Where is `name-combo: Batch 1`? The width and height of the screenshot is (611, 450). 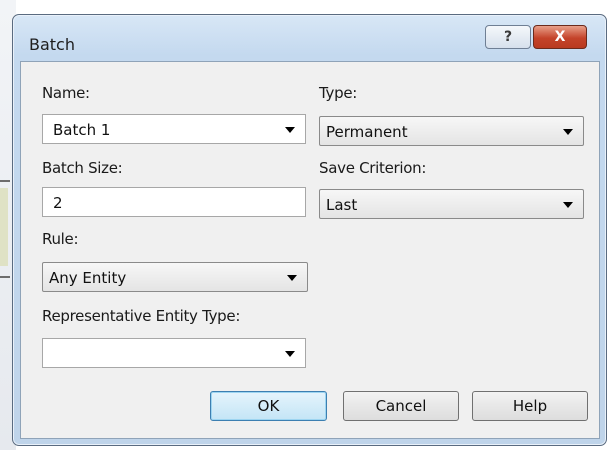
name-combo: Batch 1 is located at coordinates (174, 129).